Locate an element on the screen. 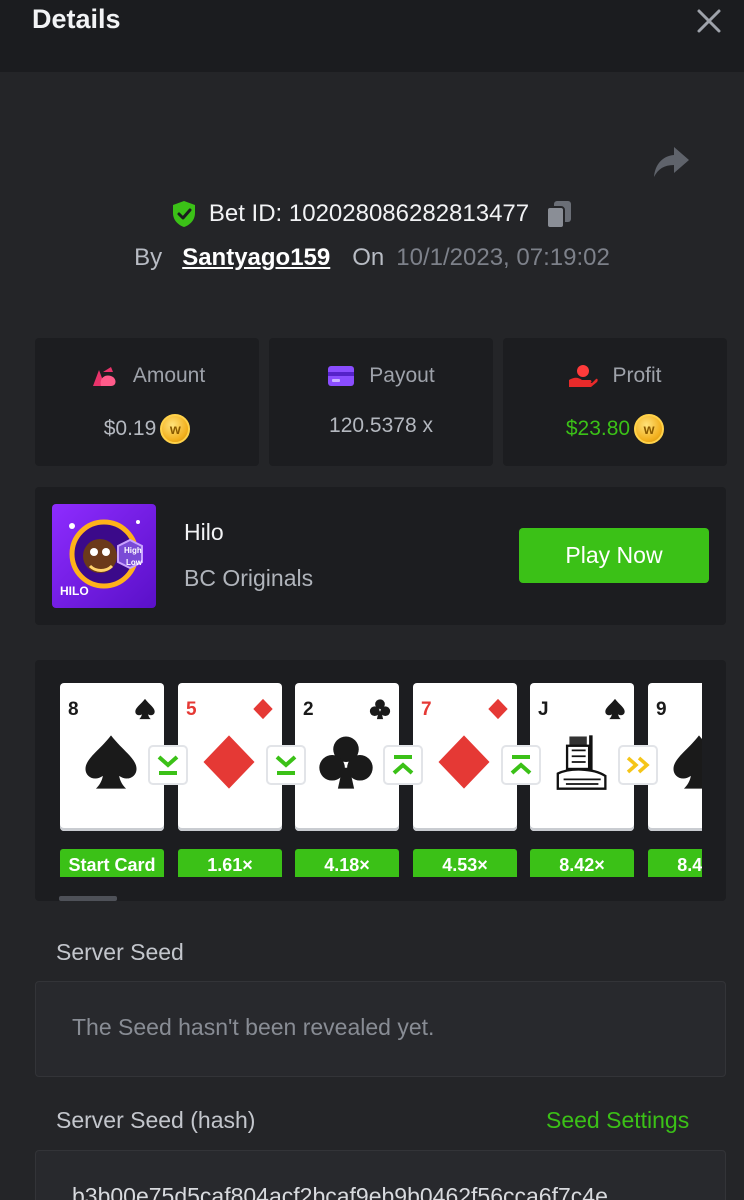  close-icon is located at coordinates (709, 21).